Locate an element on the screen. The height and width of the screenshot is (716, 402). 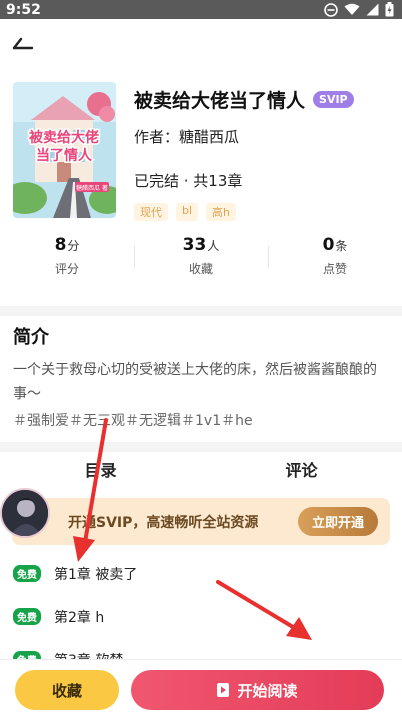
book-author: 作者：糖醋西瓜 is located at coordinates (186, 136).